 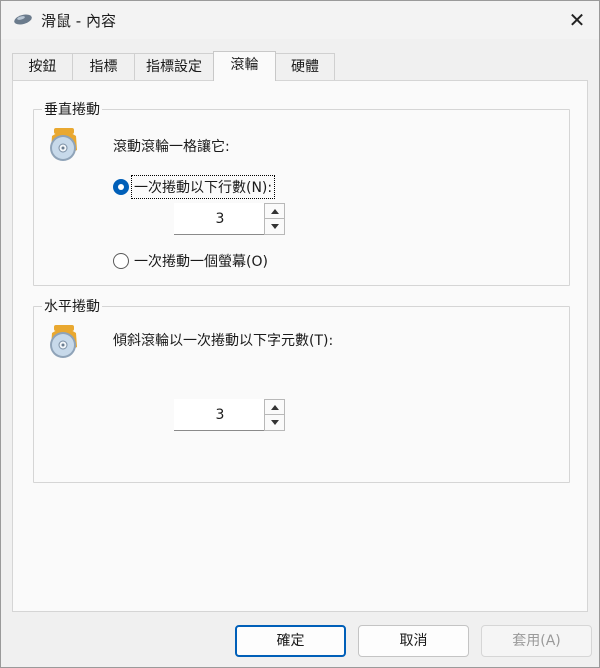 What do you see at coordinates (63, 341) in the screenshot?
I see `tilt-wheel-icon` at bounding box center [63, 341].